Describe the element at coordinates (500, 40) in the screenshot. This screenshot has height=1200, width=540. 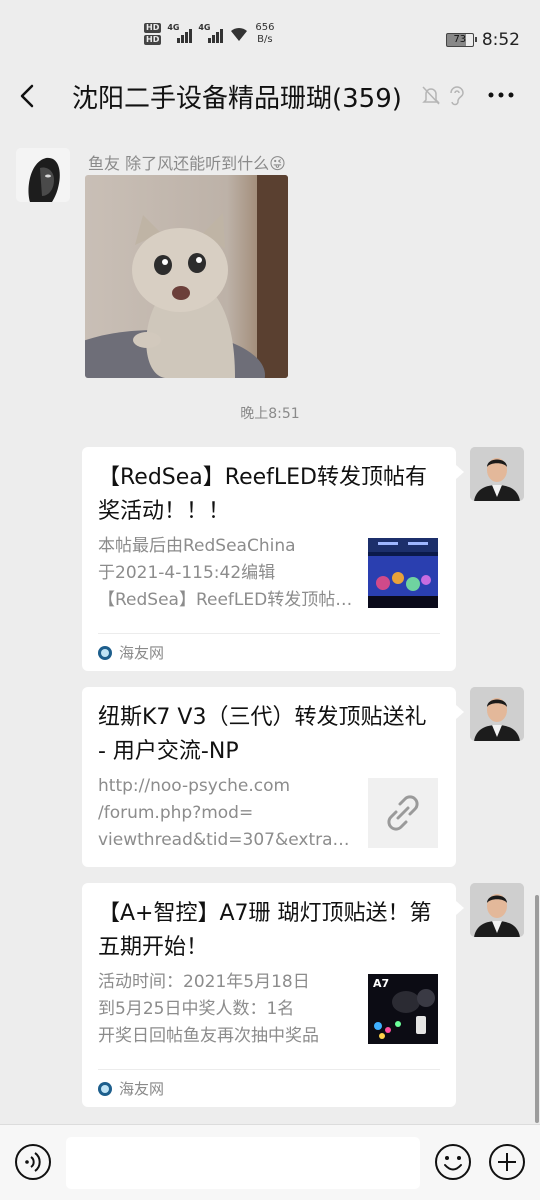
I see `status-time: 8:52` at that location.